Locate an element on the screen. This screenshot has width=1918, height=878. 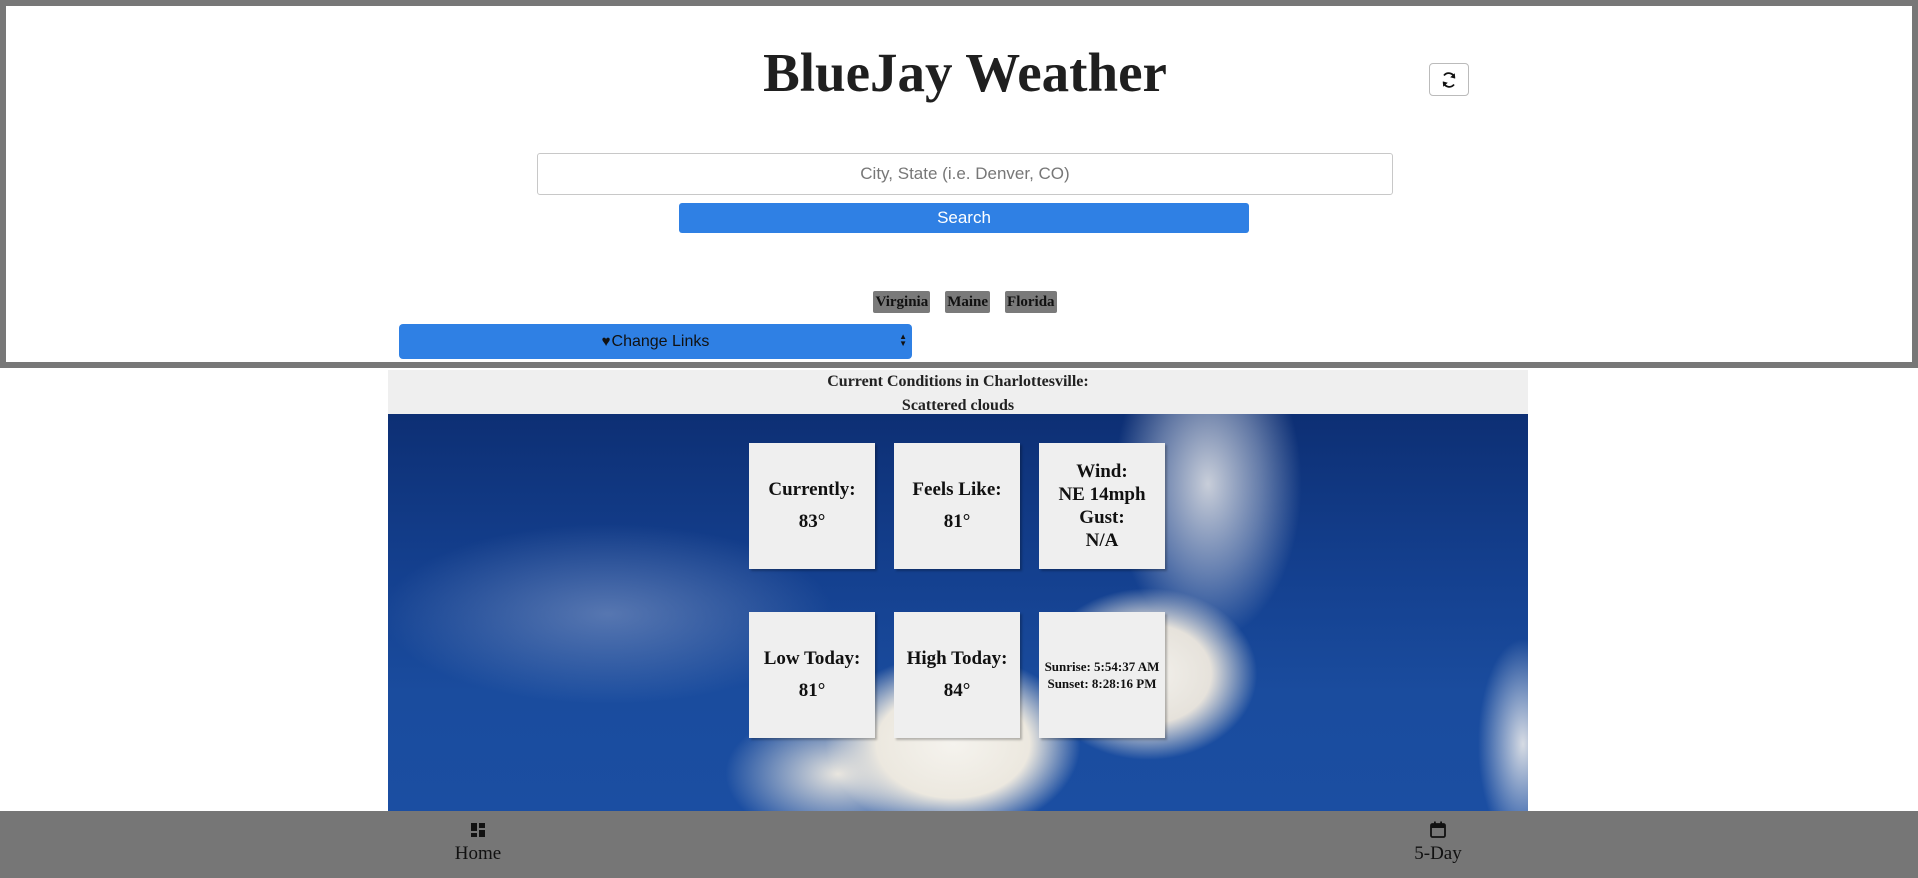
quick-links: Virginia Maine Florida is located at coordinates (962, 302).